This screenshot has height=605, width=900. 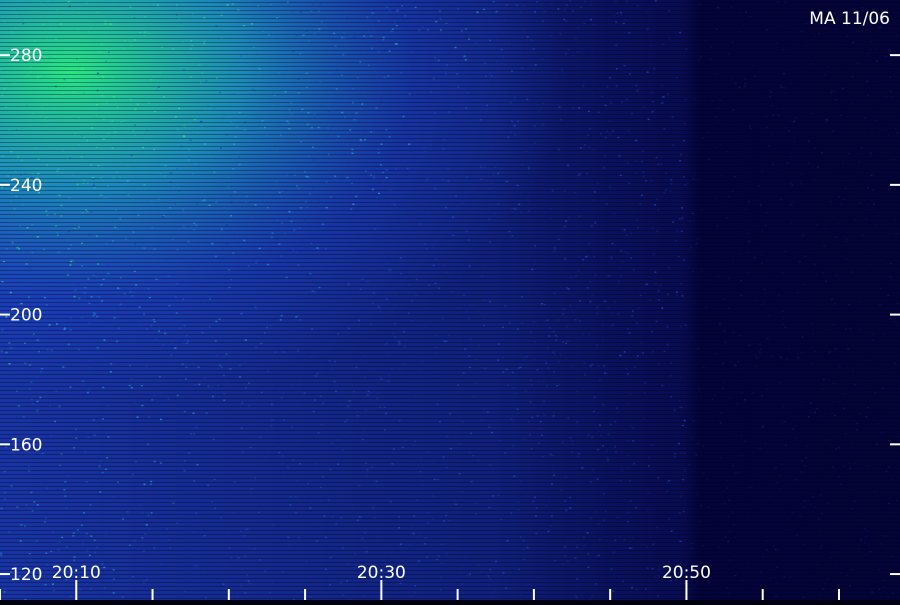 What do you see at coordinates (381, 573) in the screenshot?
I see `x-tick-label: 20:30` at bounding box center [381, 573].